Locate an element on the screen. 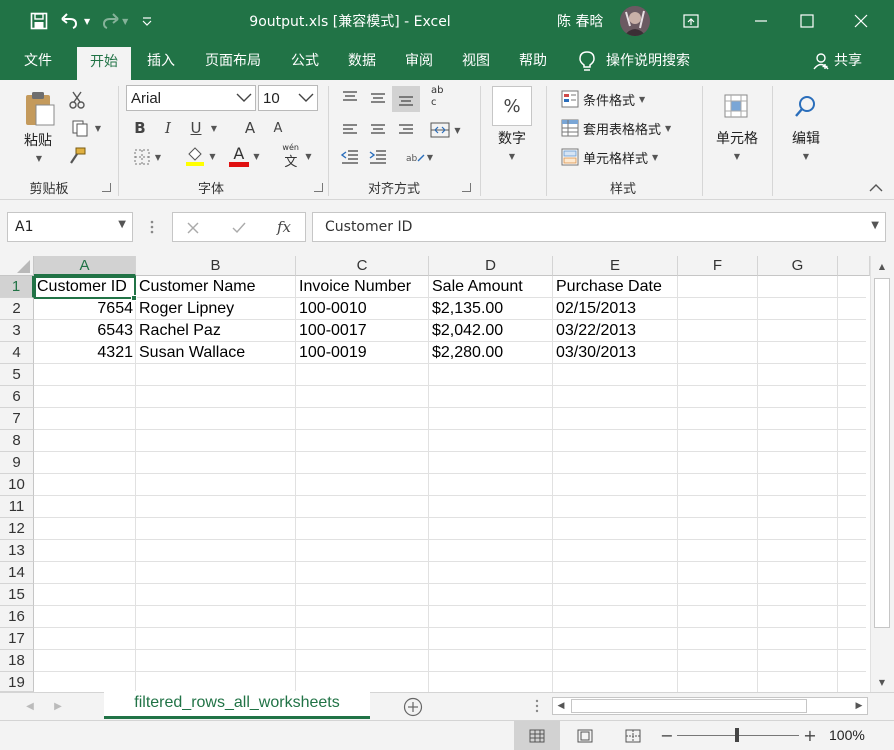 The width and height of the screenshot is (894, 750). formula-input: Customer ID ▼ is located at coordinates (599, 227).